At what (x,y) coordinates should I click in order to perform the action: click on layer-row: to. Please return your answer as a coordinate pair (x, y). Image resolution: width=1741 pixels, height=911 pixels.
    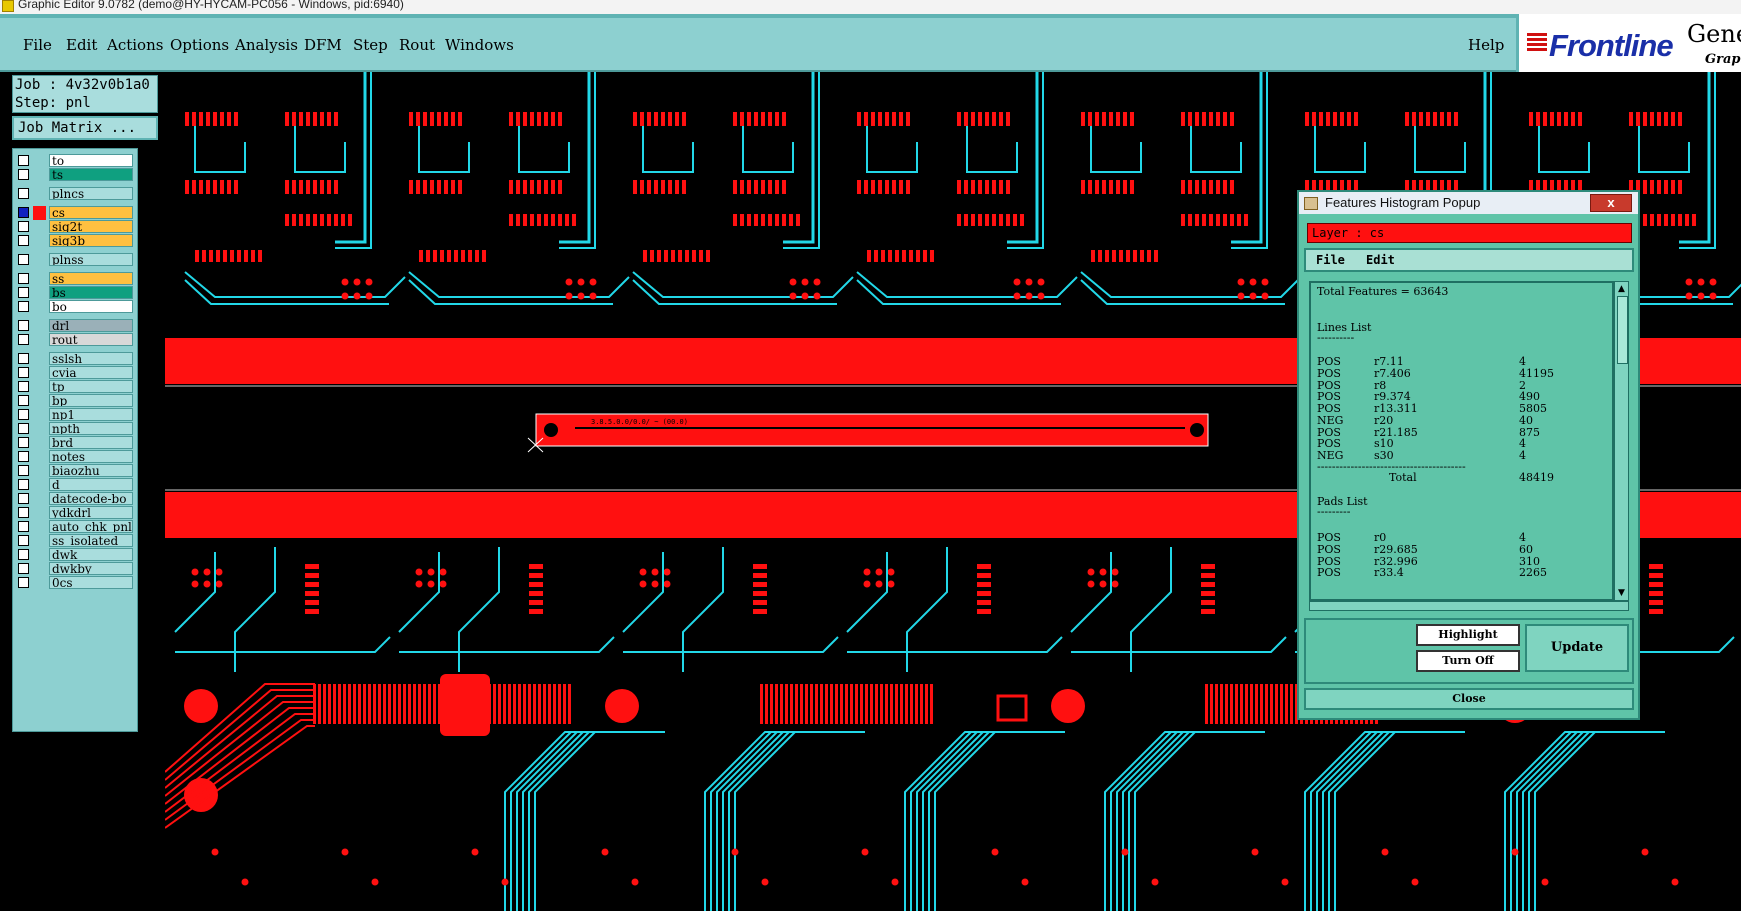
    Looking at the image, I should click on (75, 161).